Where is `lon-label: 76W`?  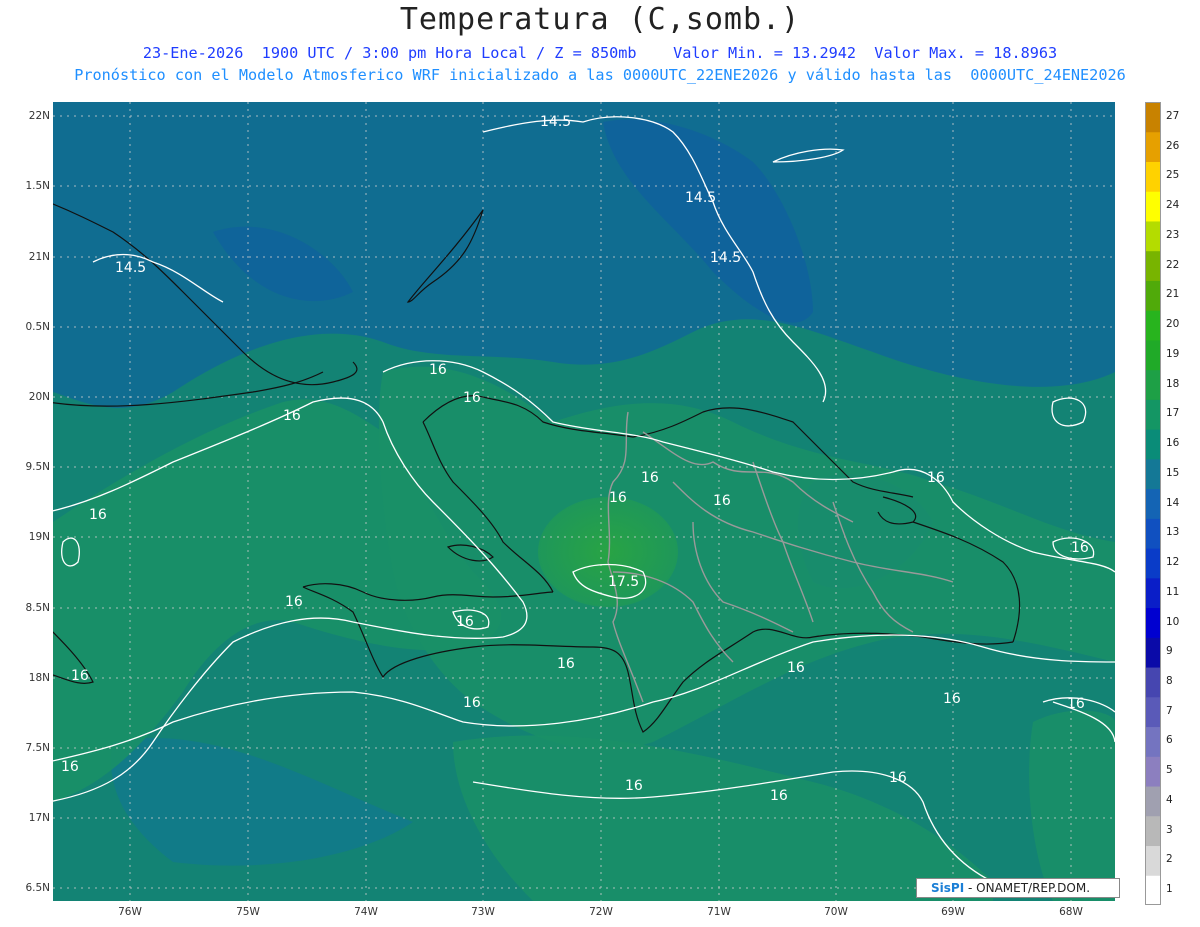
lon-label: 76W is located at coordinates (130, 912).